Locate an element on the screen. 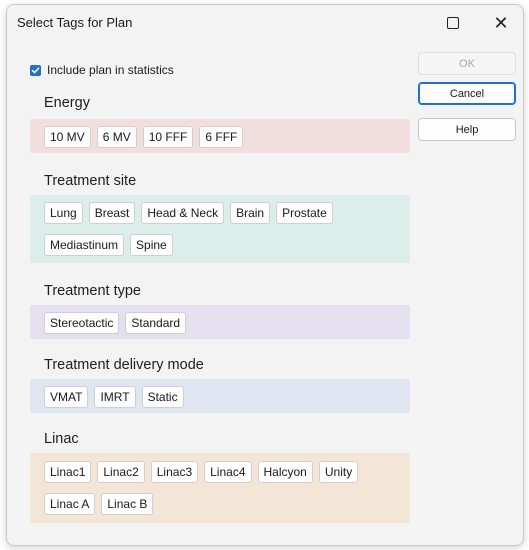 The width and height of the screenshot is (529, 550). group-band-treatment-type: Stereotactic Standard is located at coordinates (220, 322).